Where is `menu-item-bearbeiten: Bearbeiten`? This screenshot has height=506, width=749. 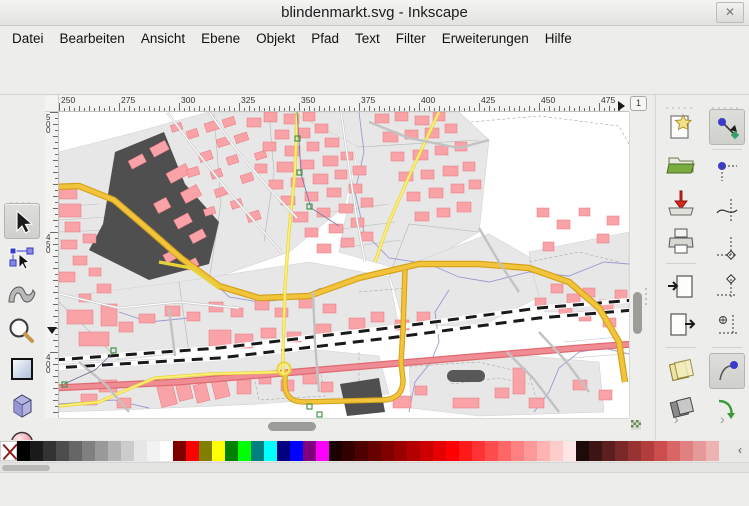
menu-item-bearbeiten: Bearbeiten is located at coordinates (92, 38).